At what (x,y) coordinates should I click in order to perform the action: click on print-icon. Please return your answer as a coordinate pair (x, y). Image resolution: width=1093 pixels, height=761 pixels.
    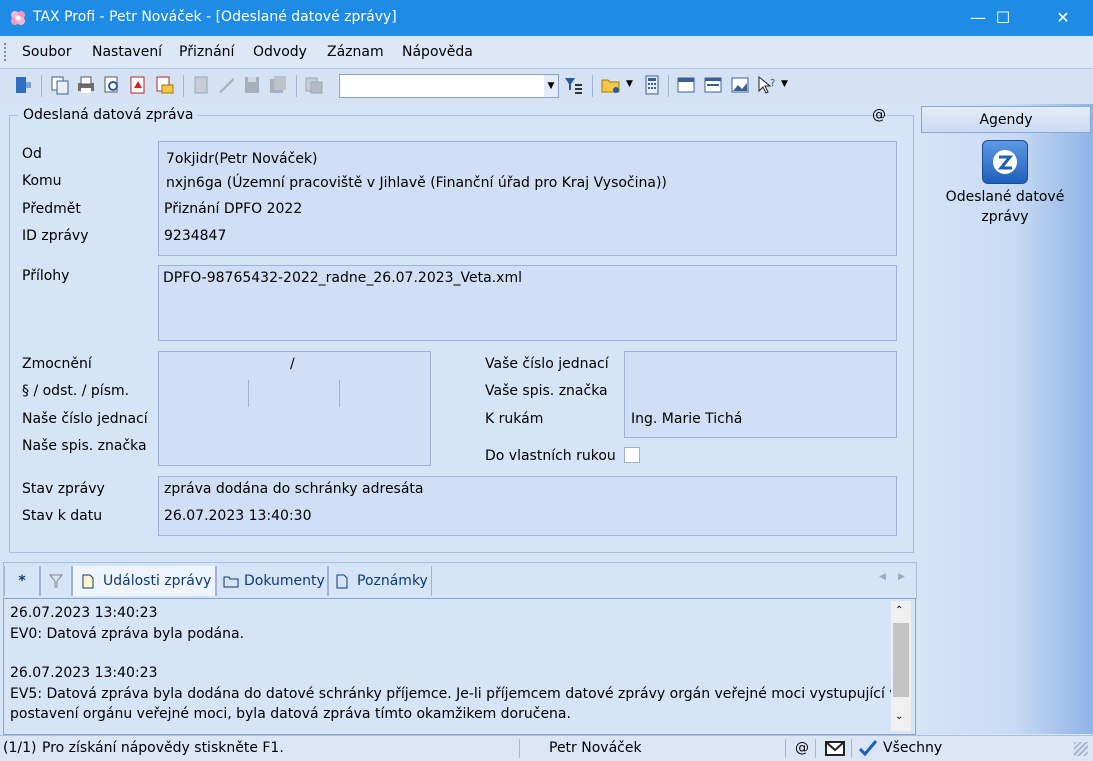
    Looking at the image, I should click on (86, 85).